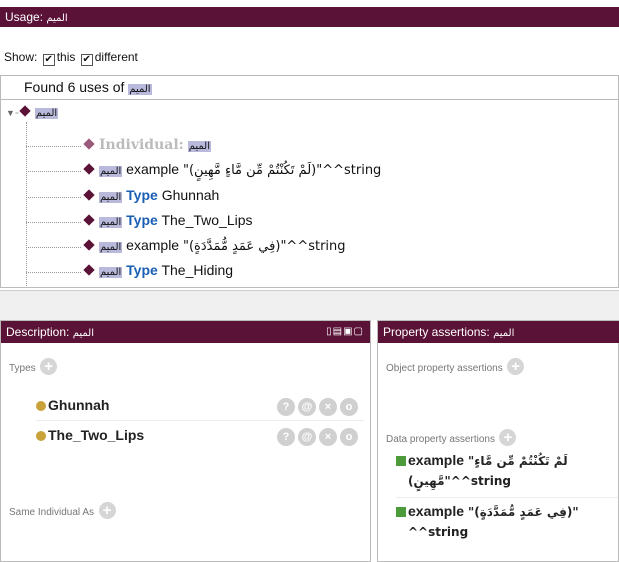  What do you see at coordinates (33, 367) in the screenshot?
I see `types-section: Types +` at bounding box center [33, 367].